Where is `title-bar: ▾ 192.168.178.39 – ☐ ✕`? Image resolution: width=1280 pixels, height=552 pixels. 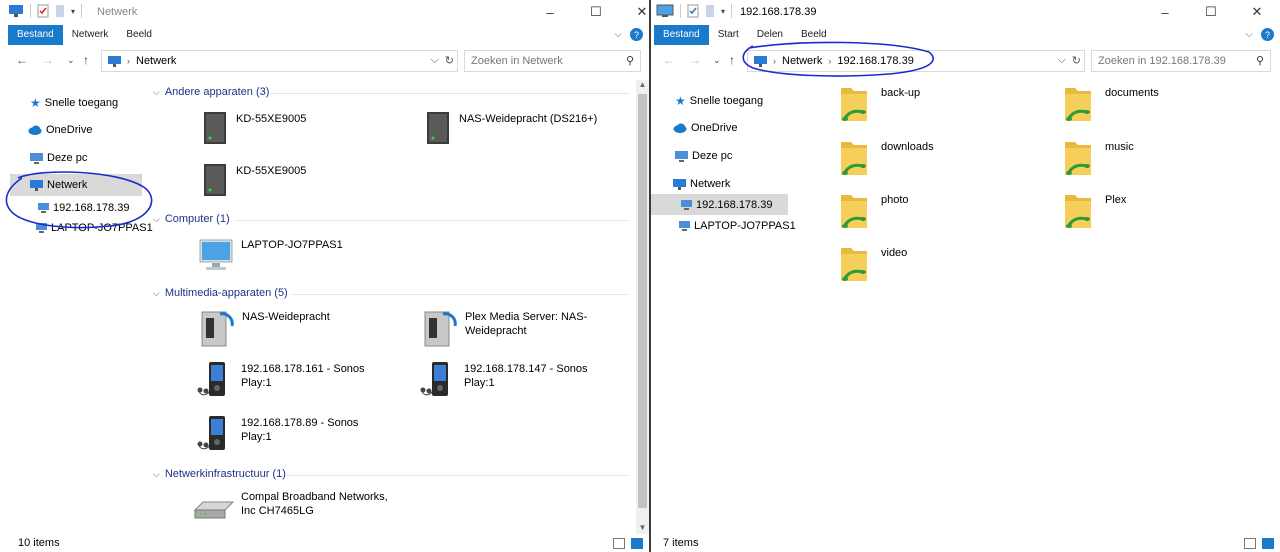 title-bar: ▾ 192.168.178.39 – ☐ ✕ is located at coordinates (965, 12).